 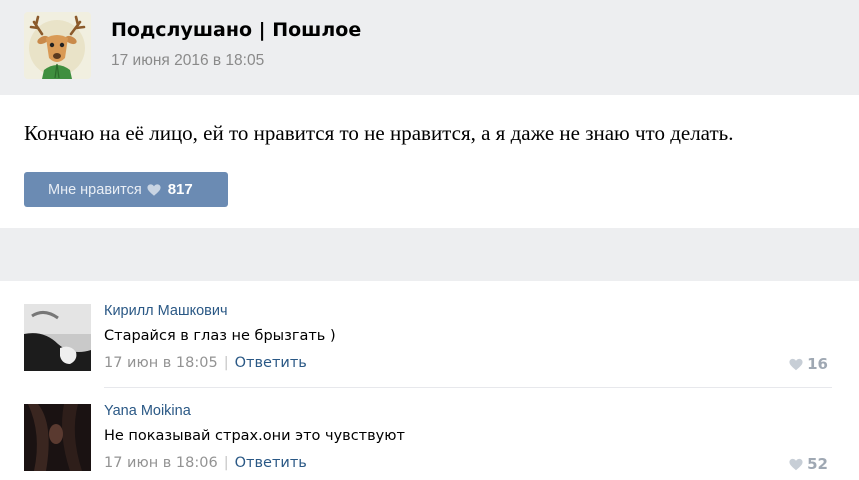 I want to click on like-label: Мне нравится, so click(x=95, y=189).